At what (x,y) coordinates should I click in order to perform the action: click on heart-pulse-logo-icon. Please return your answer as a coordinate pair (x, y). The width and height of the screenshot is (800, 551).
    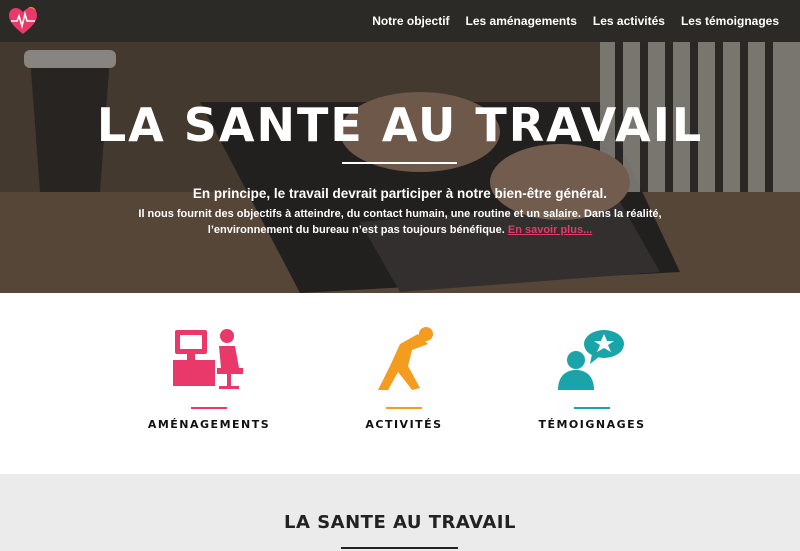
    Looking at the image, I should click on (23, 21).